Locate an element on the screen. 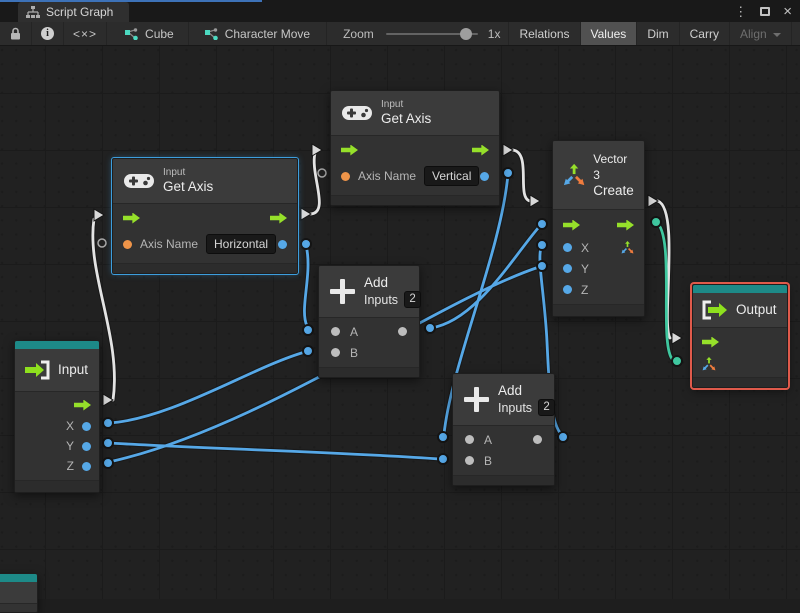 This screenshot has height=613, width=800. distribute-dropdown: Distribute is located at coordinates (796, 33).